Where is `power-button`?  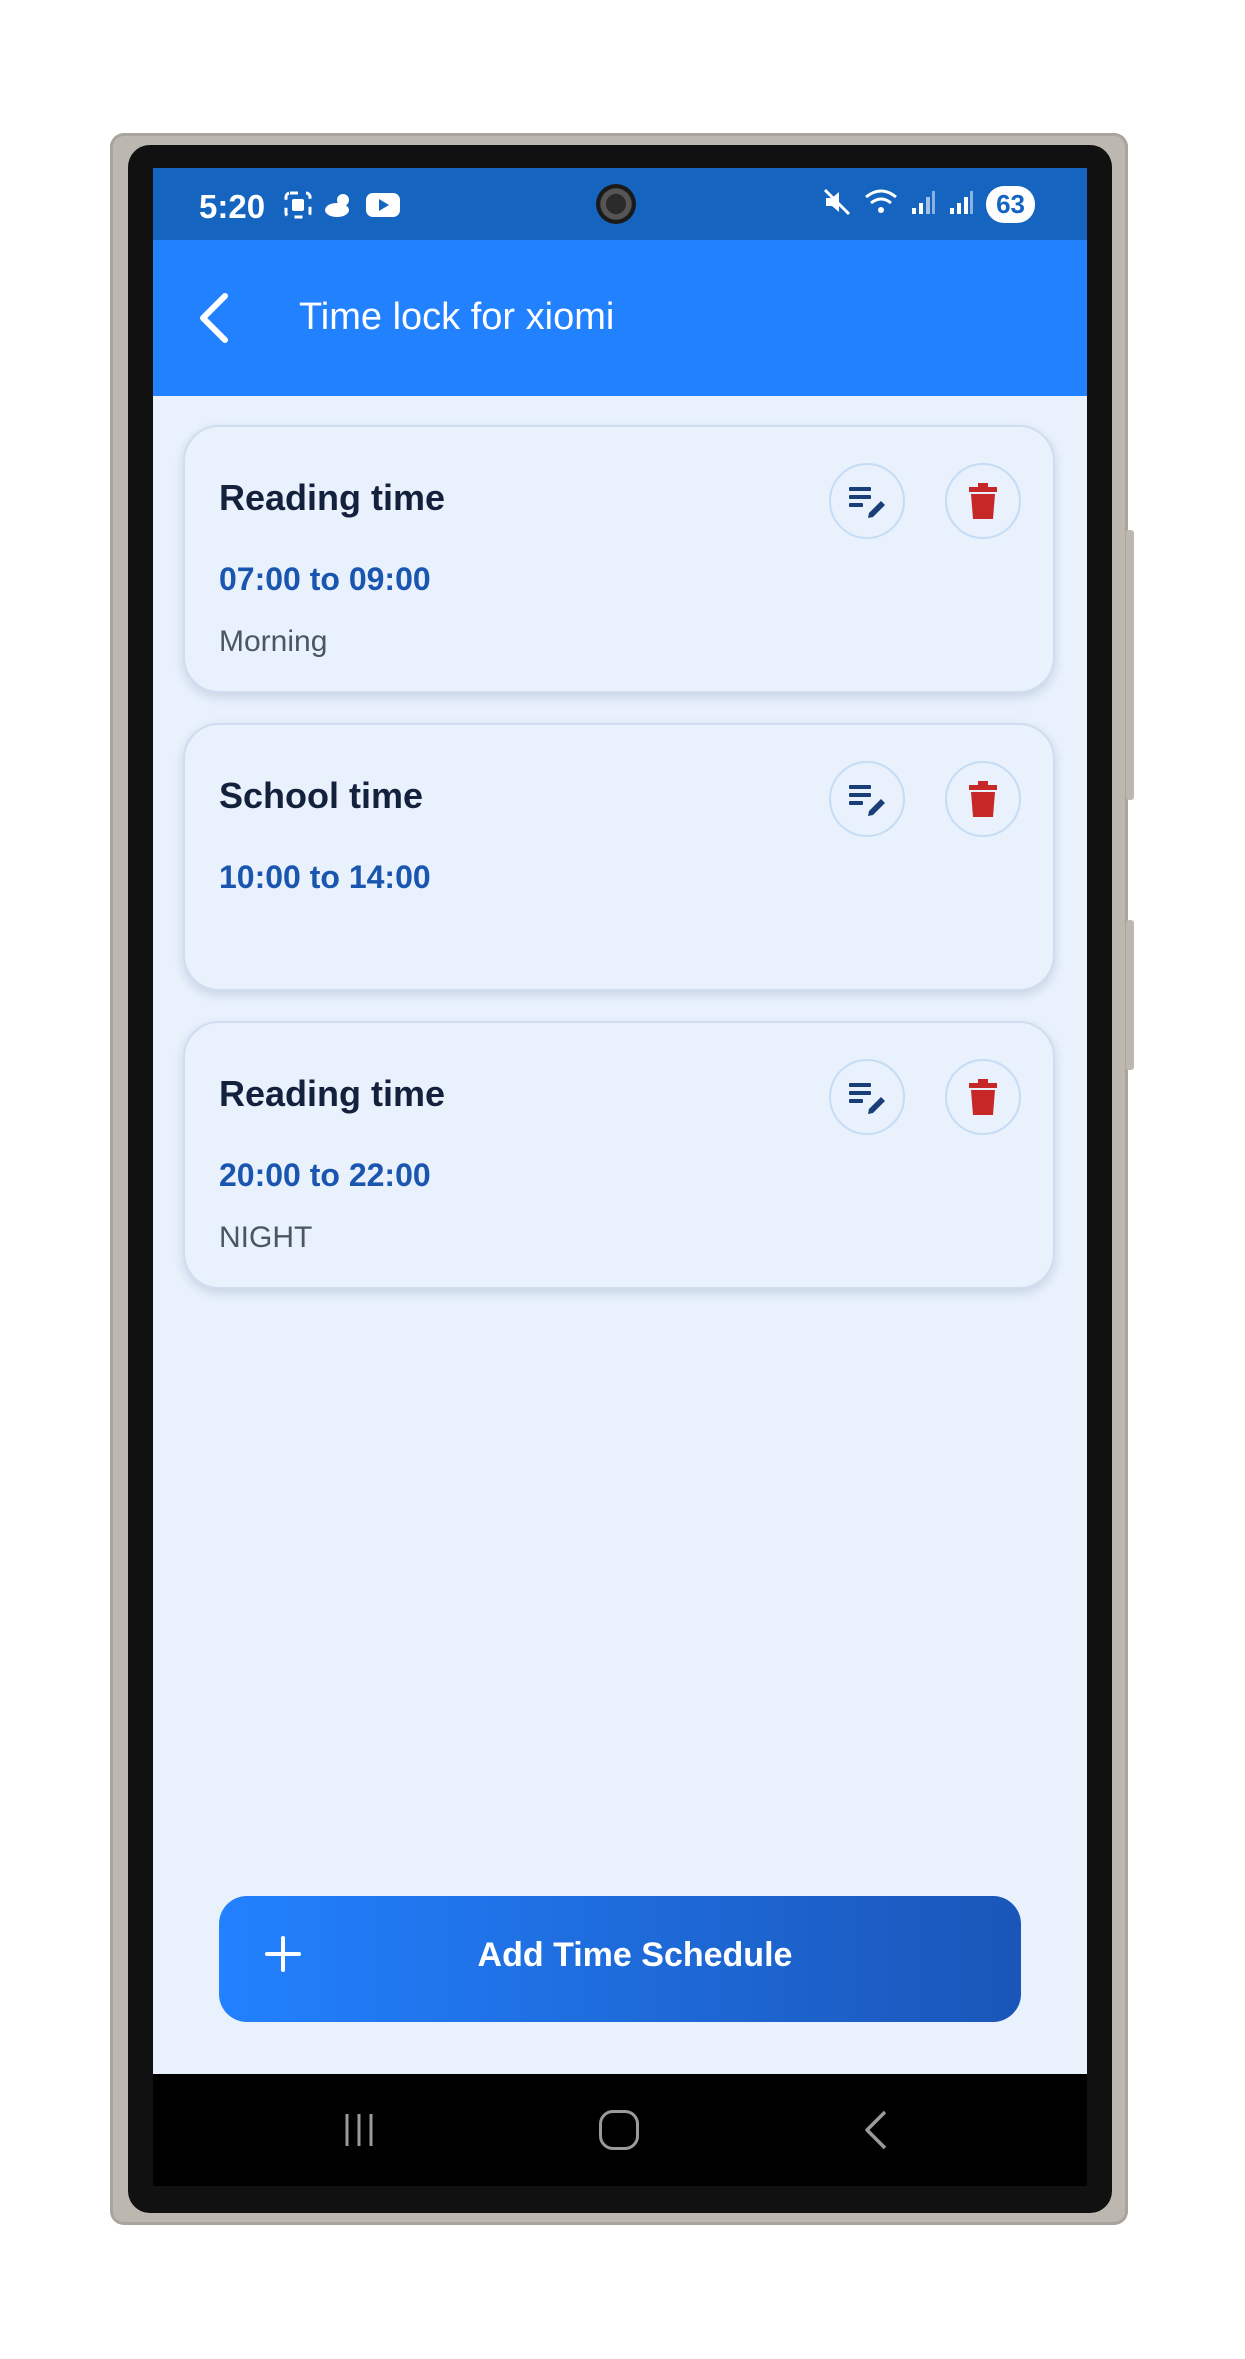 power-button is located at coordinates (1130, 995).